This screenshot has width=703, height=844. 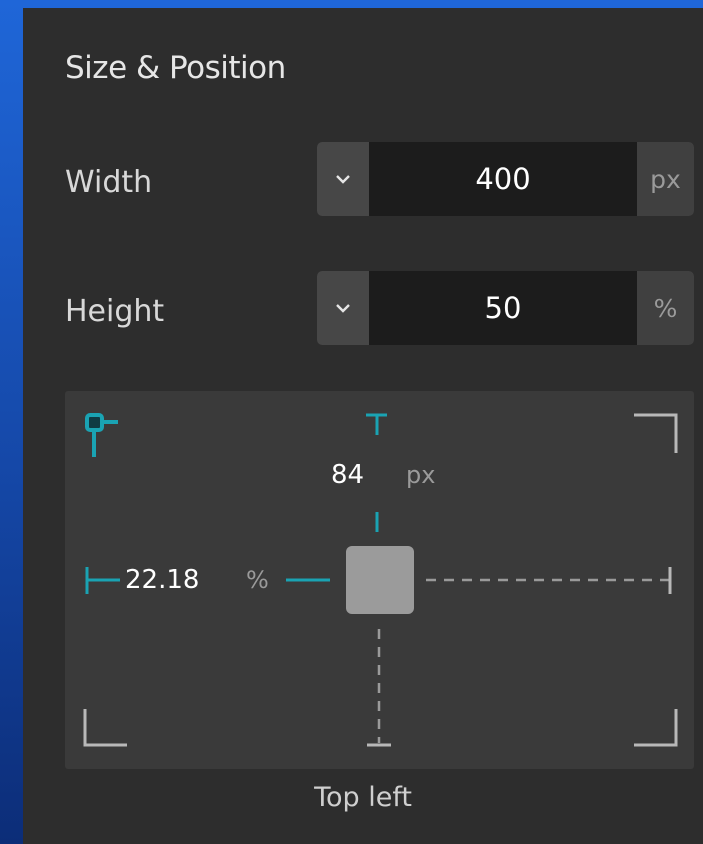 I want to click on width-unit: px, so click(x=665, y=179).